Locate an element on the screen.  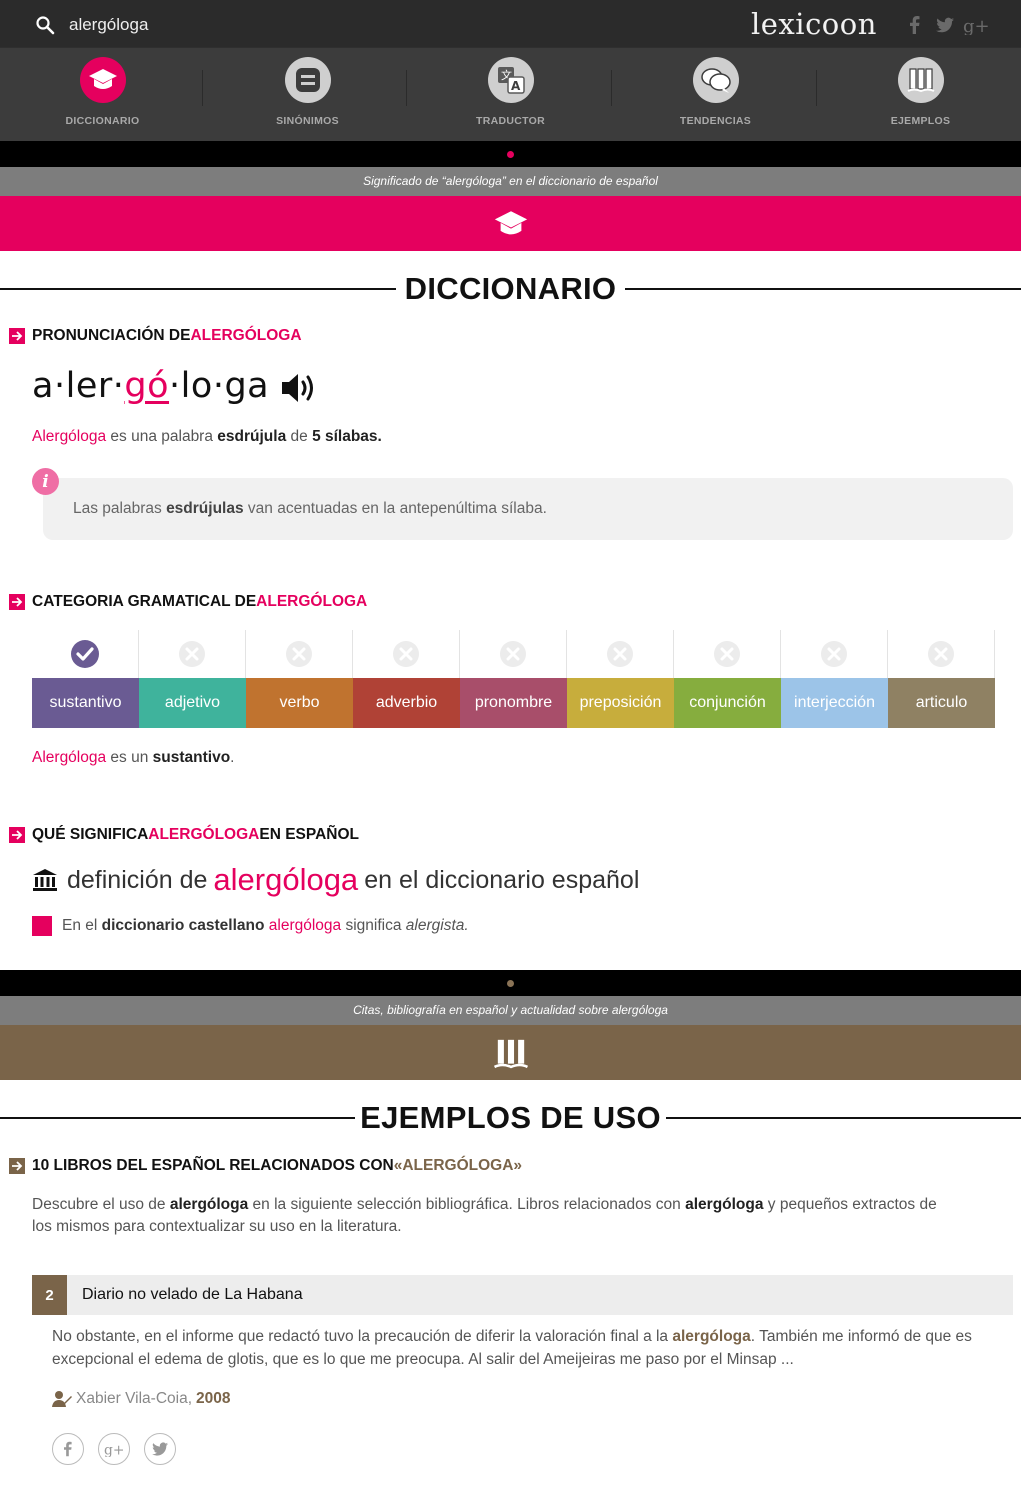
category-heading: CATEGORIA GRAMATICAL DE ALERGÓLOGA is located at coordinates (188, 602).